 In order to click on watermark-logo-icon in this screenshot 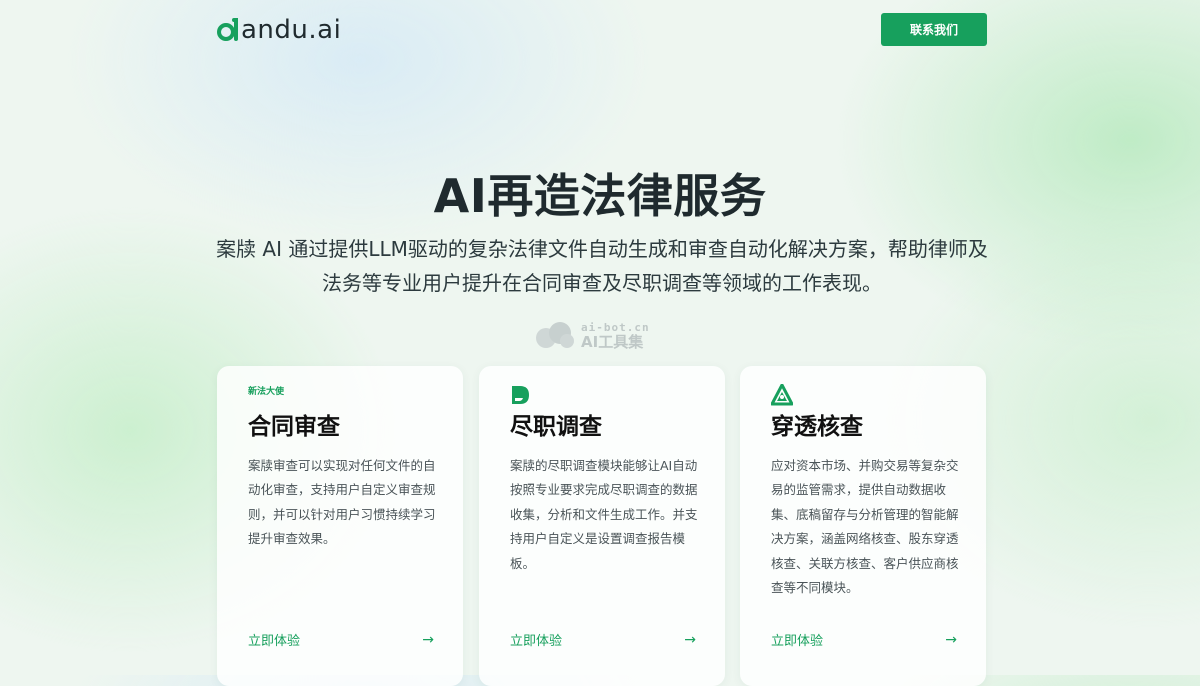, I will do `click(555, 335)`.